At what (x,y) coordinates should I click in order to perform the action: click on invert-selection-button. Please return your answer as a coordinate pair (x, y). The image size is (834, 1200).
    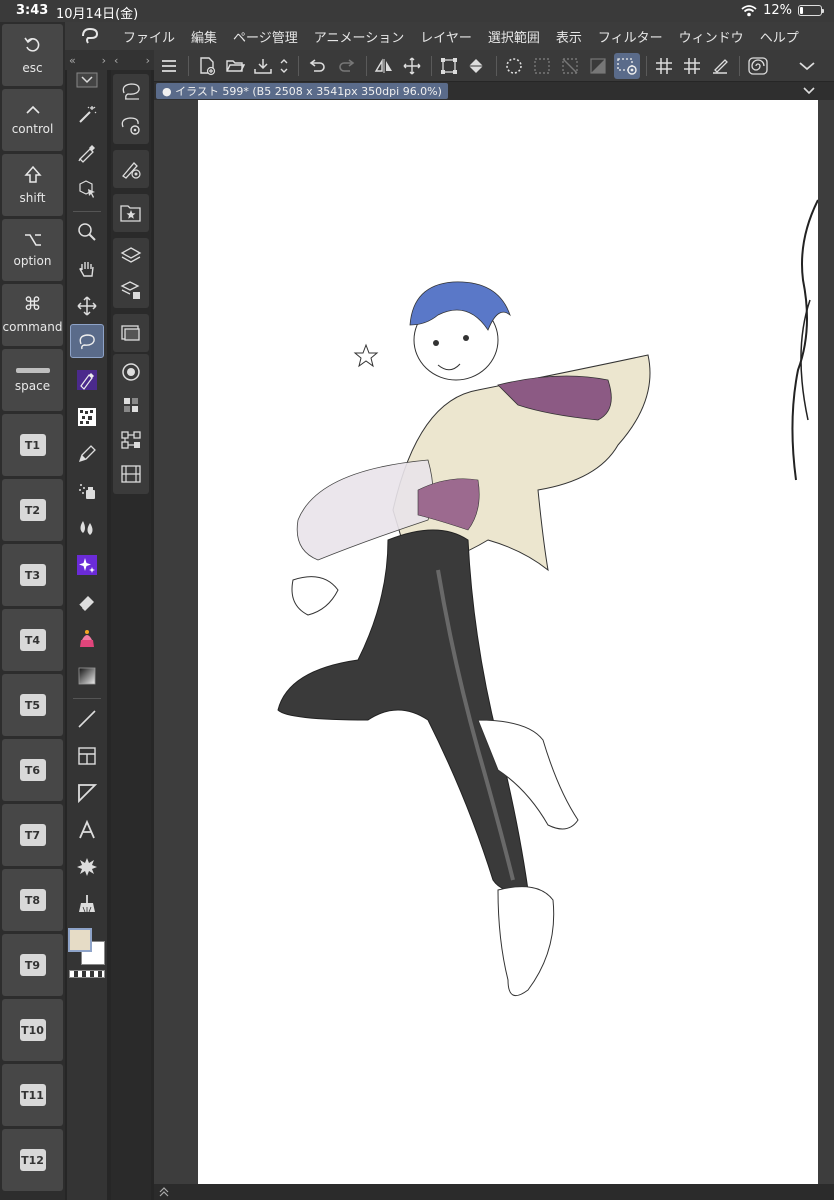
    Looking at the image, I should click on (598, 66).